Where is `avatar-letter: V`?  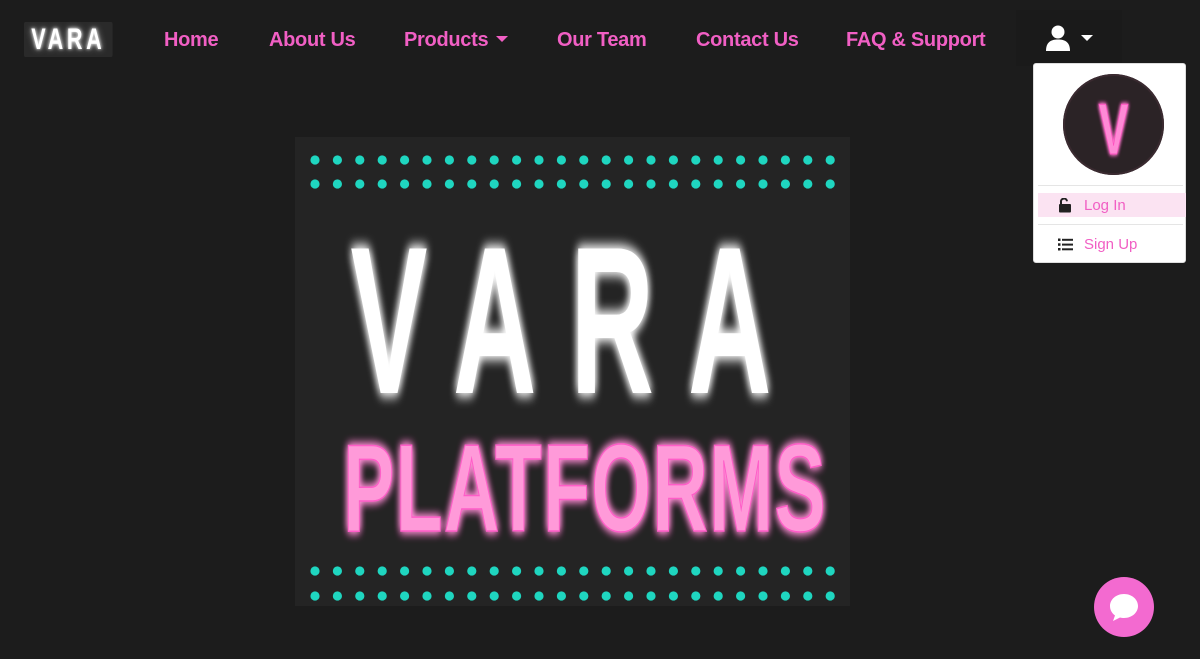
avatar-letter: V is located at coordinates (1114, 129).